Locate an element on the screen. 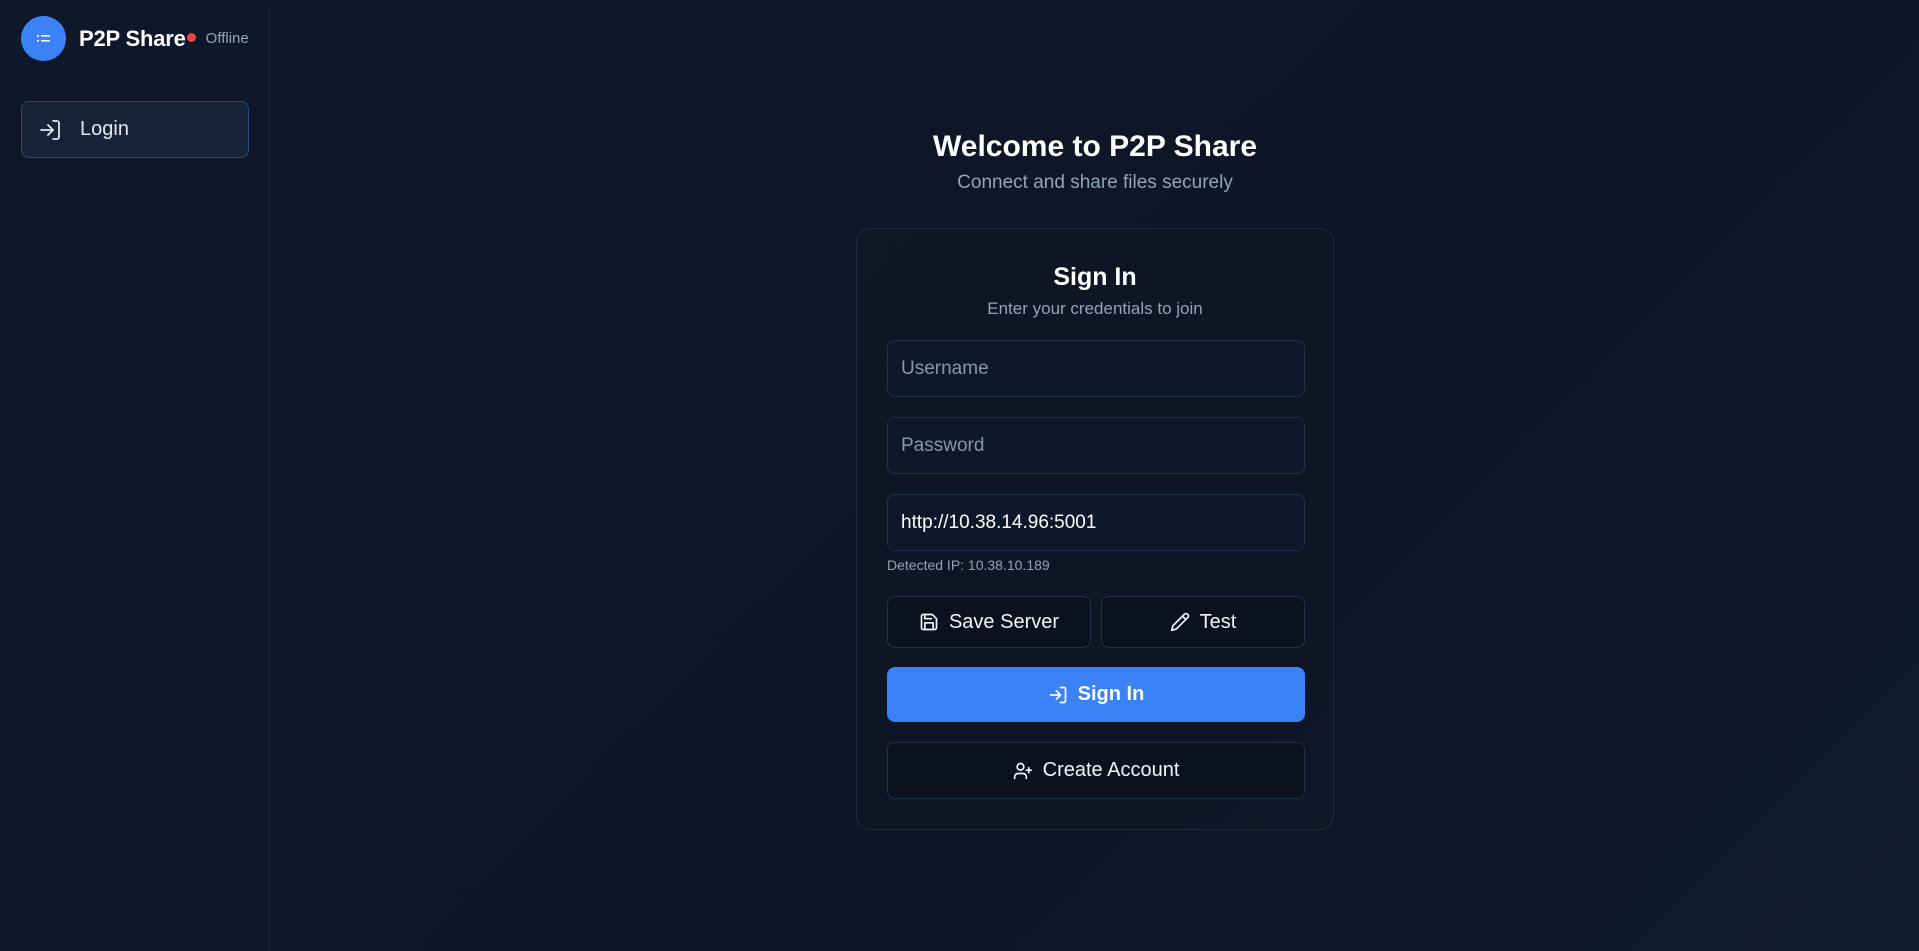 This screenshot has width=1919, height=951. save-icon is located at coordinates (929, 622).